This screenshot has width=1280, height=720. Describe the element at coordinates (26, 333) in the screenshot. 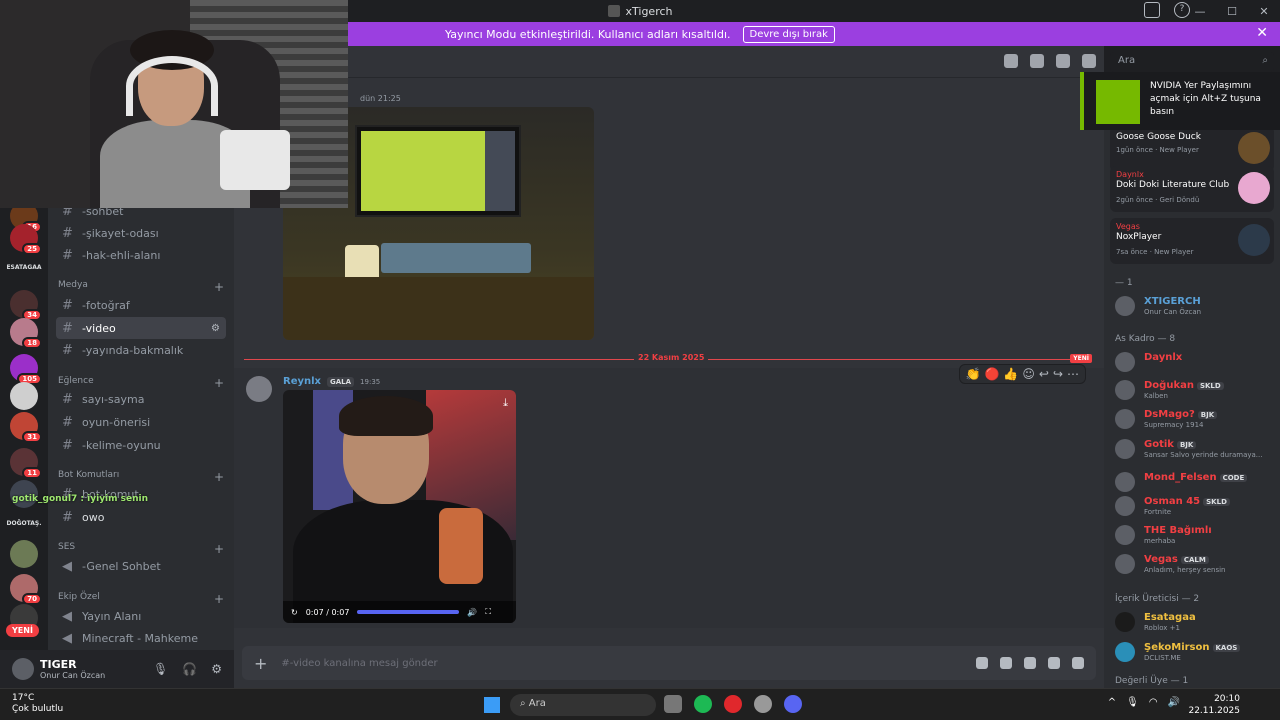

I see `server-icon: 18` at that location.